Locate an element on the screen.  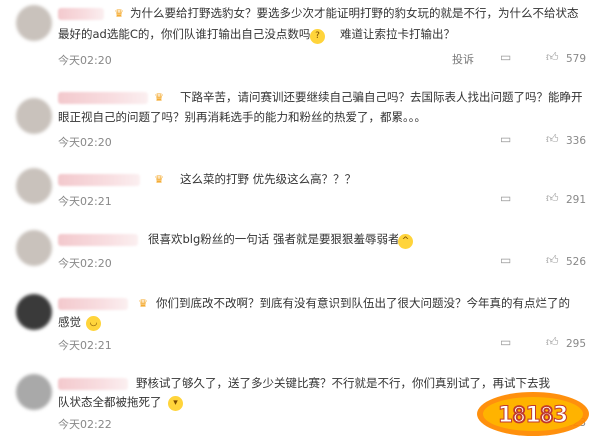
comment-text-line1: 为什么要给打野选豹女？要选多少次才能证明打野的豹女玩的就是不行，为什么不给状态 is located at coordinates (354, 13).